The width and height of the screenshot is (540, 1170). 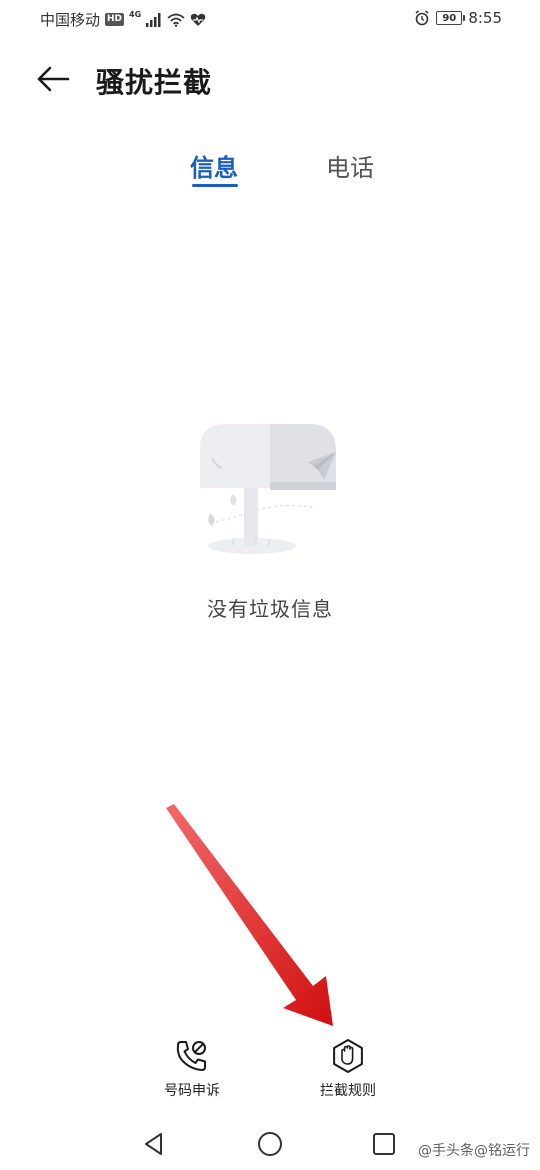 What do you see at coordinates (348, 1091) in the screenshot?
I see `block-rules-label: 拦截规则` at bounding box center [348, 1091].